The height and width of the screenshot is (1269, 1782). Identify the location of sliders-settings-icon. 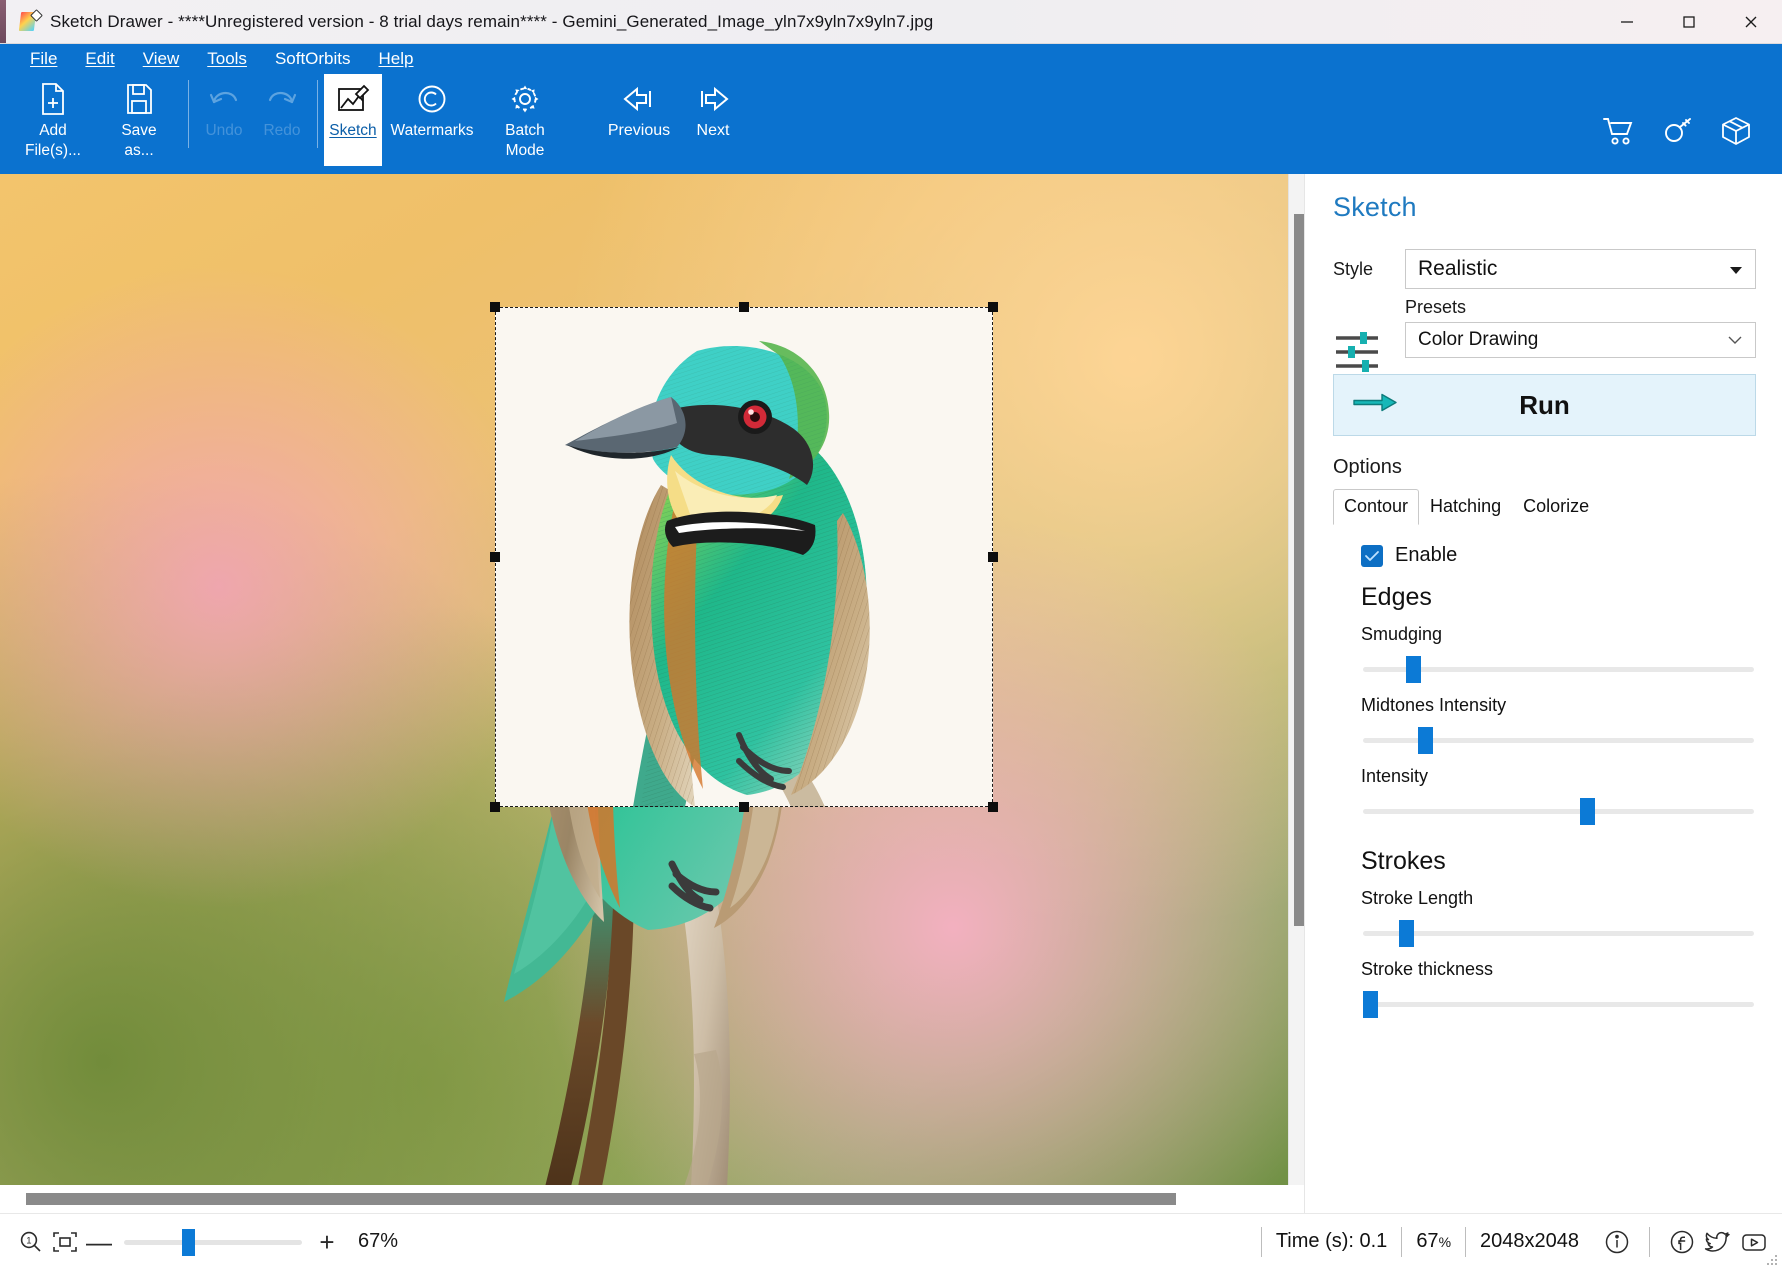
(1357, 352).